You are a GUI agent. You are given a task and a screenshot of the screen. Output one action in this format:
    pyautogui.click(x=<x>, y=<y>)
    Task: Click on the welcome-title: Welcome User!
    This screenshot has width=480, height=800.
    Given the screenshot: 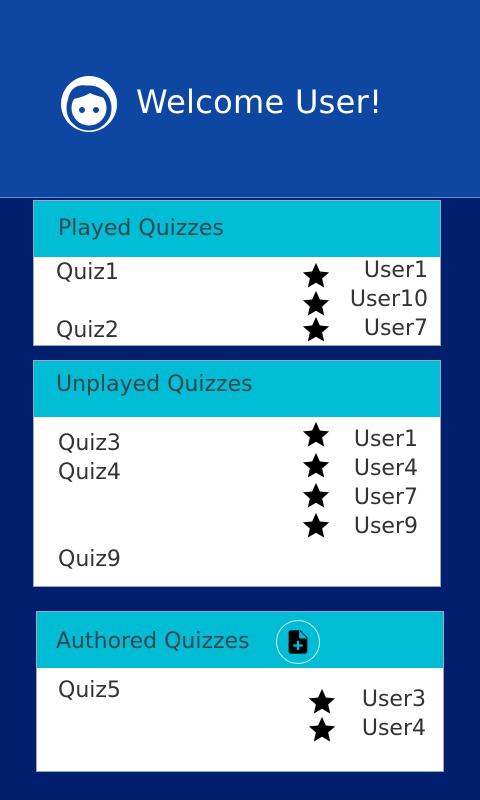 What is the action you would take?
    pyautogui.click(x=259, y=102)
    